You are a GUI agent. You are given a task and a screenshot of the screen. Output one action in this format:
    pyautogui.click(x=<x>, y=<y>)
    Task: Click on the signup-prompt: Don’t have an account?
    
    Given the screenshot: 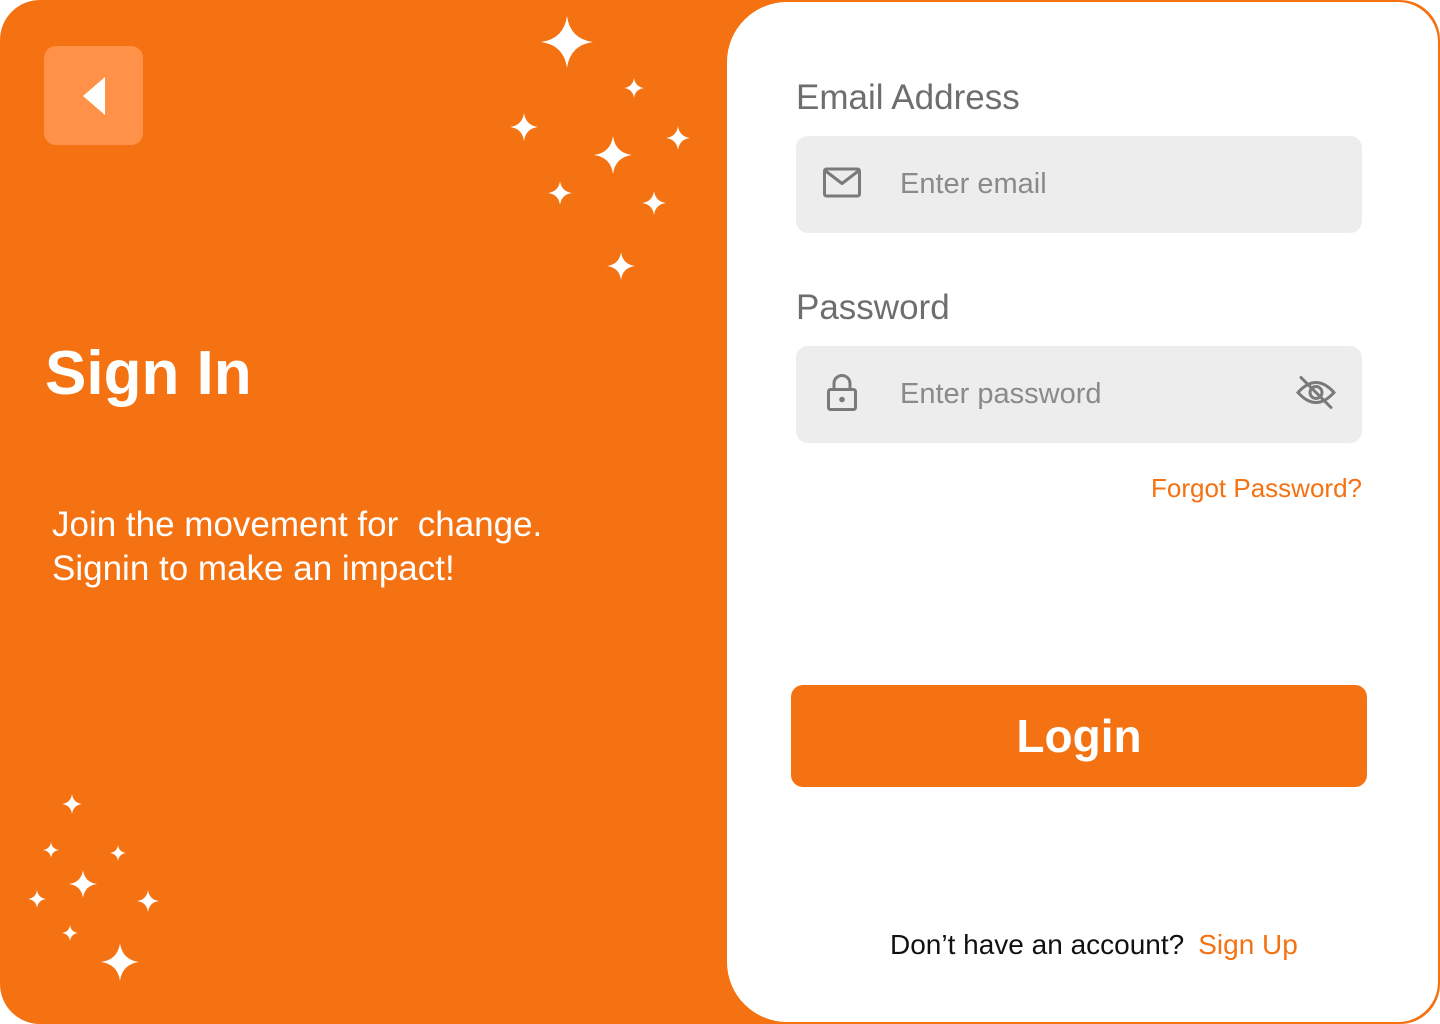 What is the action you would take?
    pyautogui.click(x=1037, y=944)
    